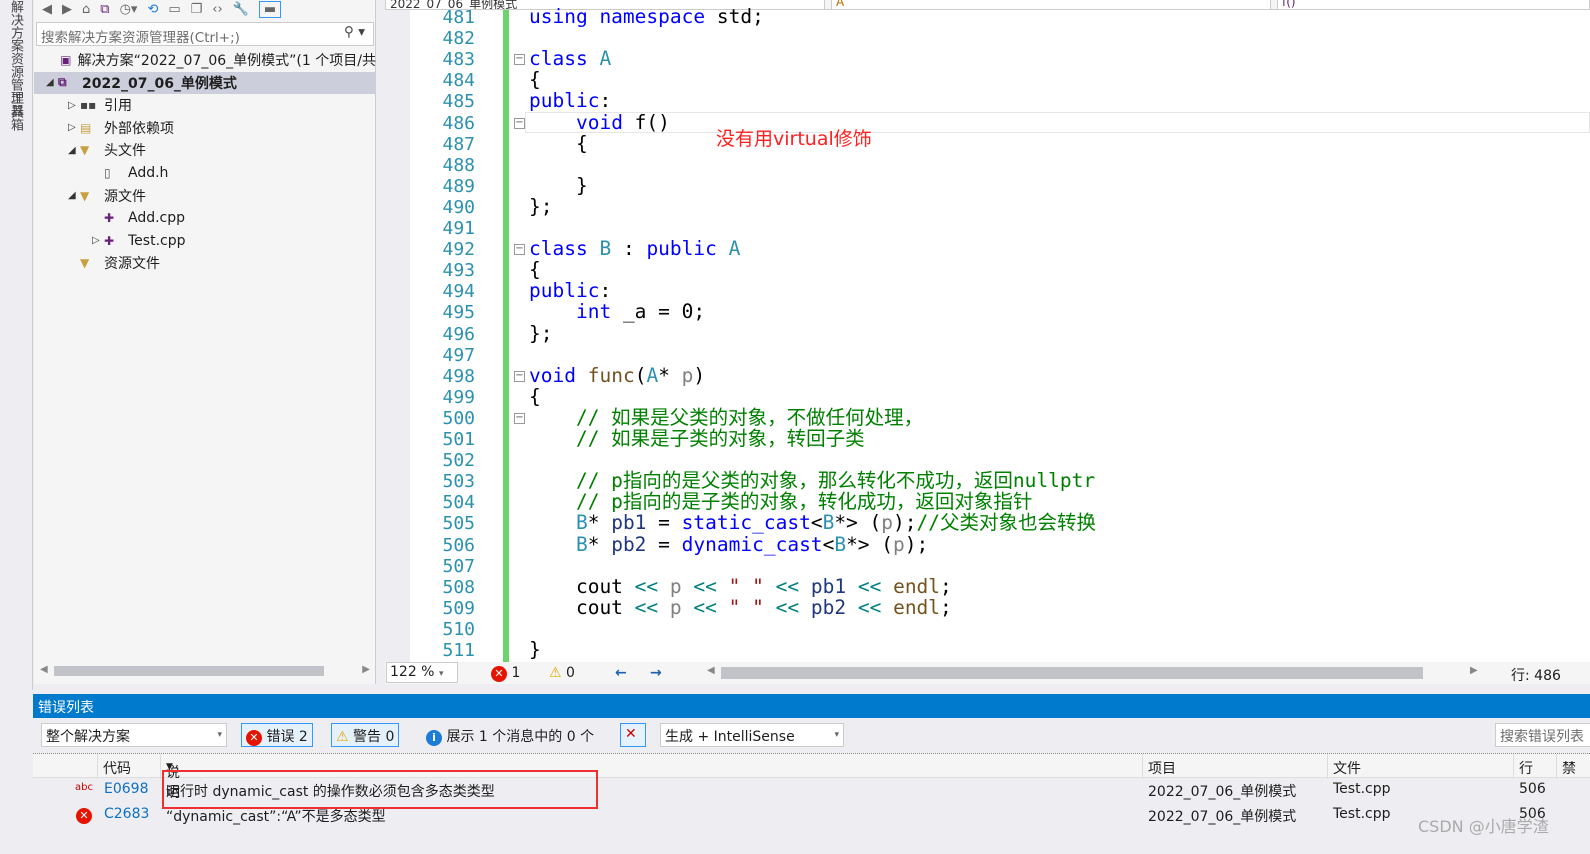 The width and height of the screenshot is (1590, 854). I want to click on code-token: endl, so click(917, 586).